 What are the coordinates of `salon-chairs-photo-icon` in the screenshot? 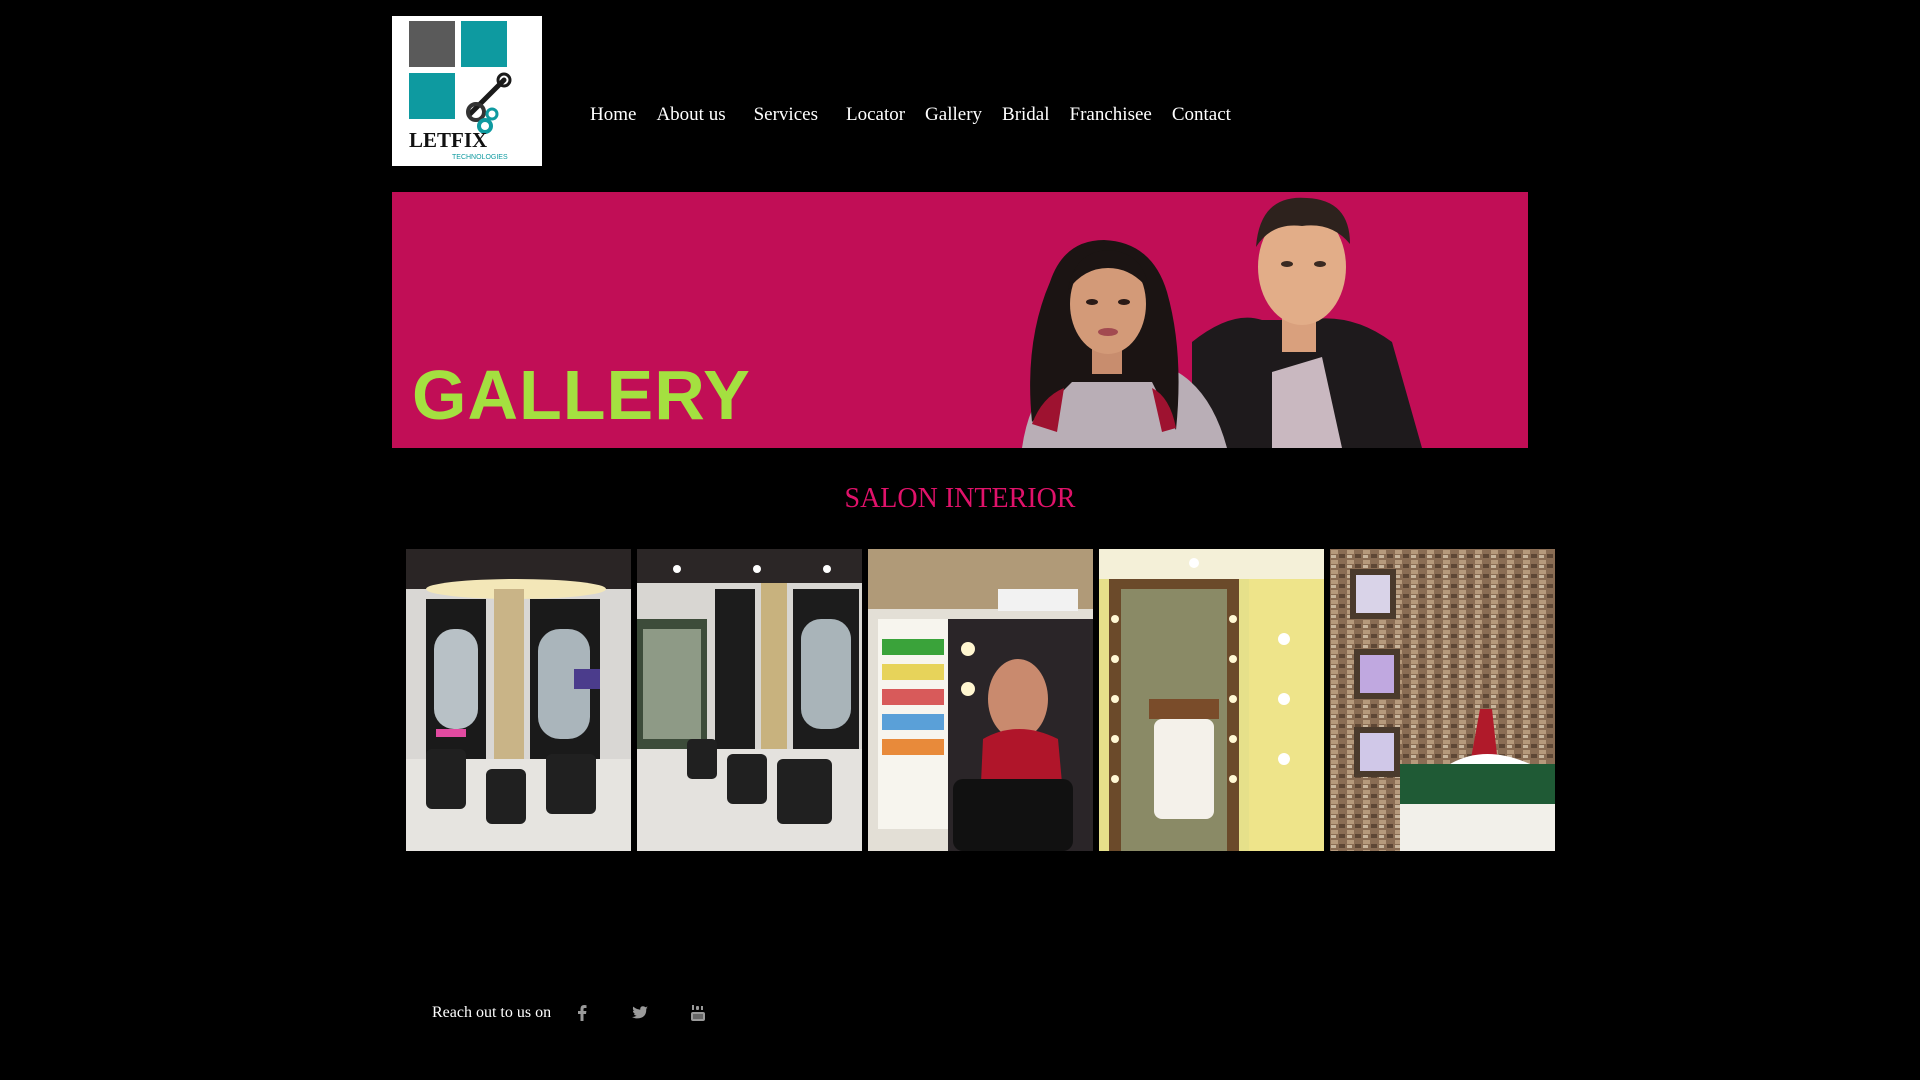 It's located at (749, 700).